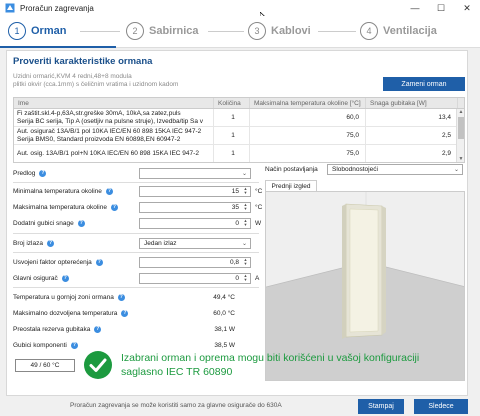 The height and width of the screenshot is (416, 480). Describe the element at coordinates (415, 8) in the screenshot. I see `minimize-button: —` at that location.